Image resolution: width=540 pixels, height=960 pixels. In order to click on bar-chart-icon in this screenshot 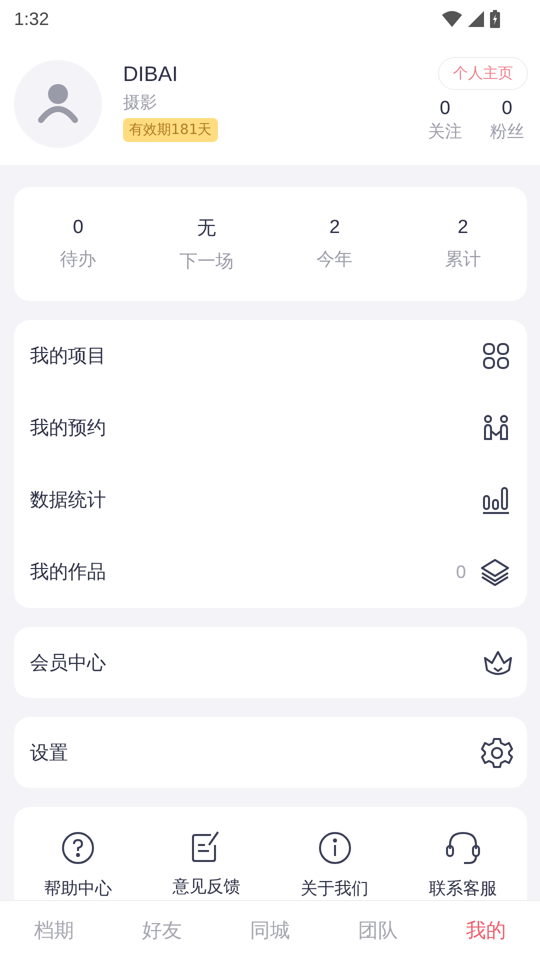, I will do `click(496, 500)`.